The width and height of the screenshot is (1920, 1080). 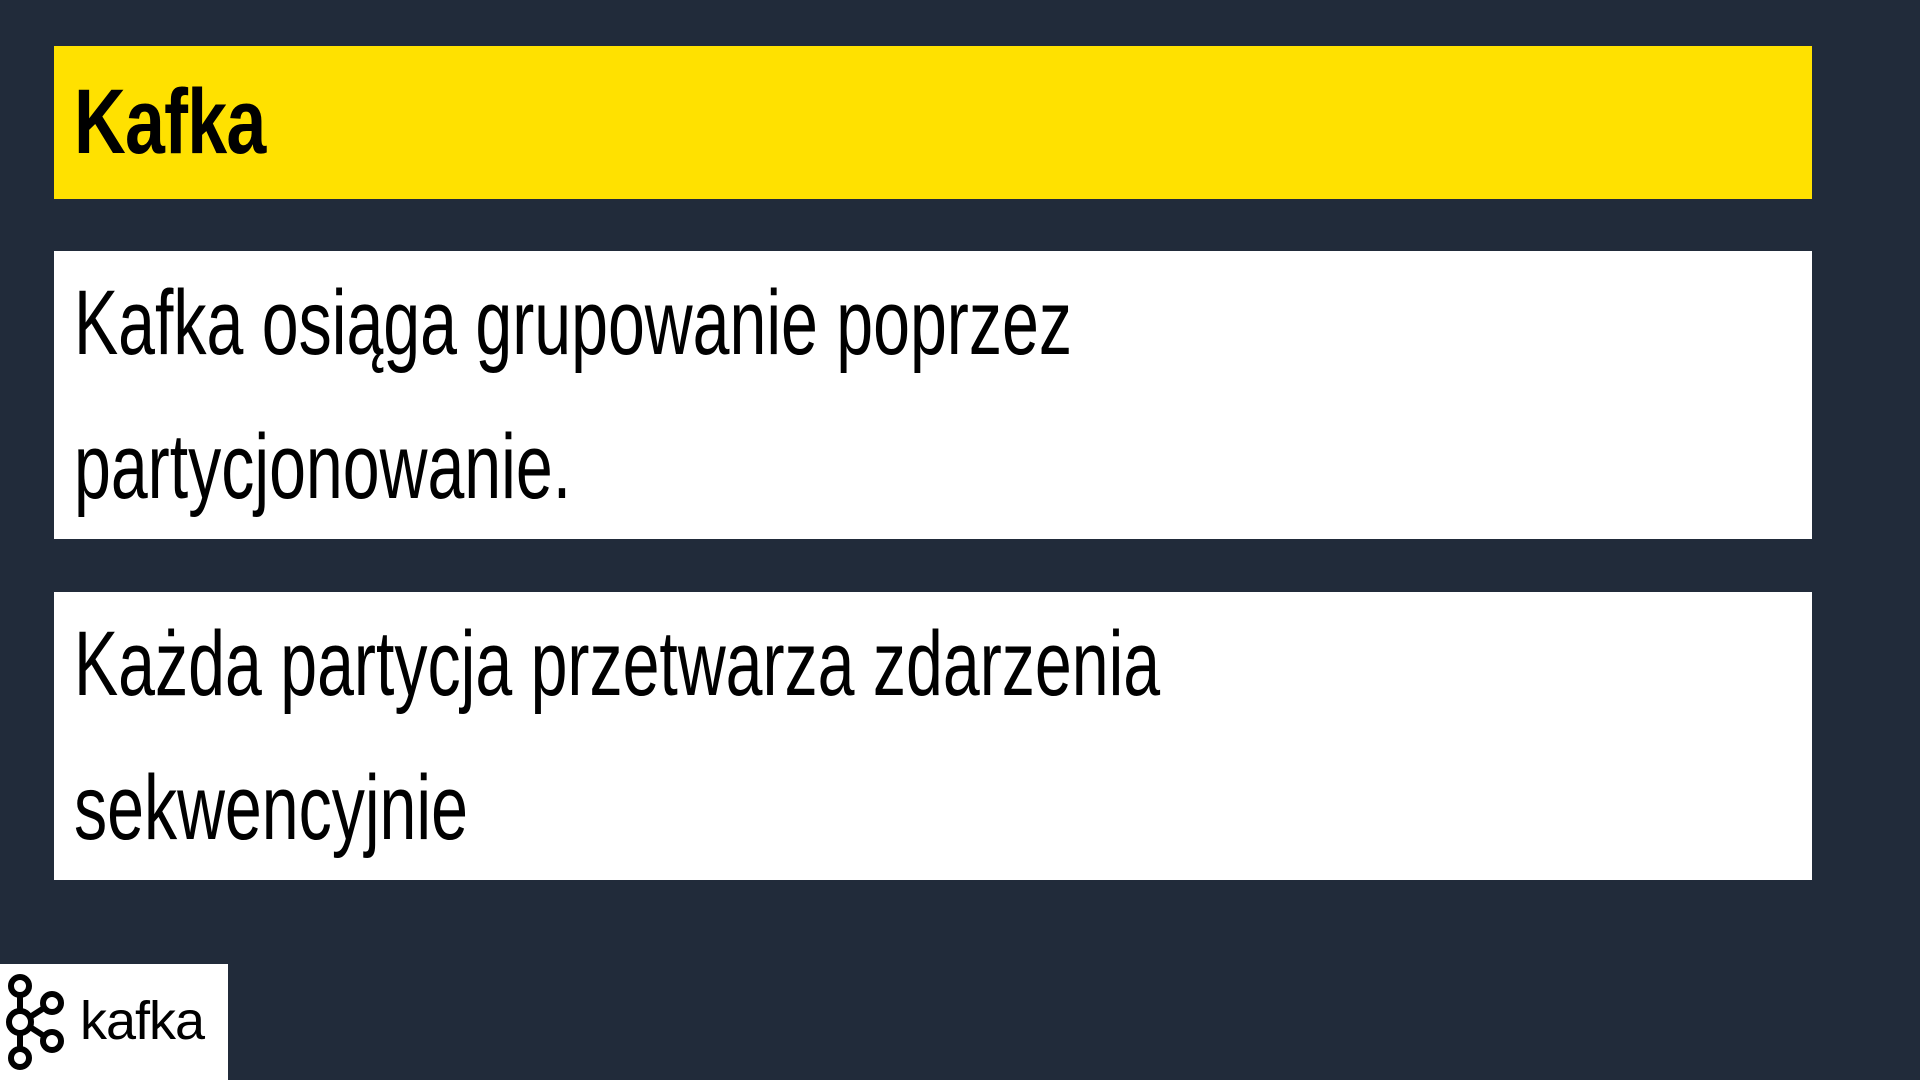 I want to click on kafka-logo-icon, so click(x=35, y=1022).